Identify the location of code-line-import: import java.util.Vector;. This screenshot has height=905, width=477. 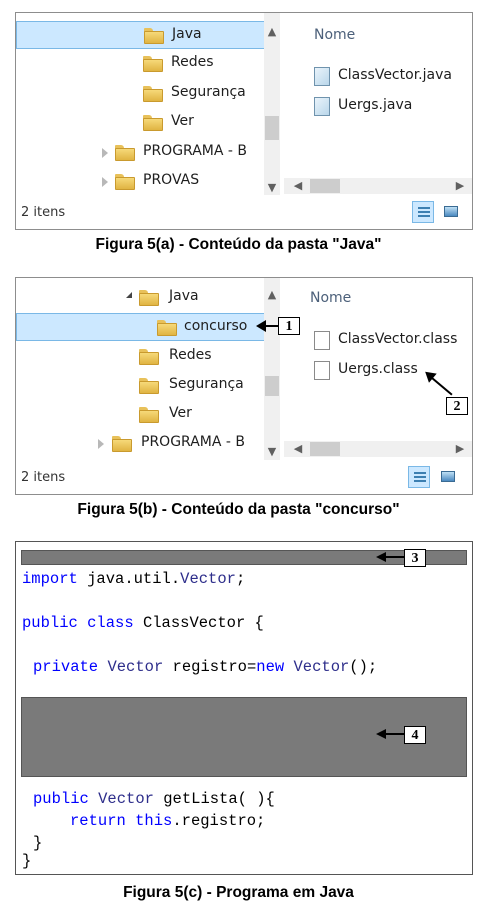
(134, 579).